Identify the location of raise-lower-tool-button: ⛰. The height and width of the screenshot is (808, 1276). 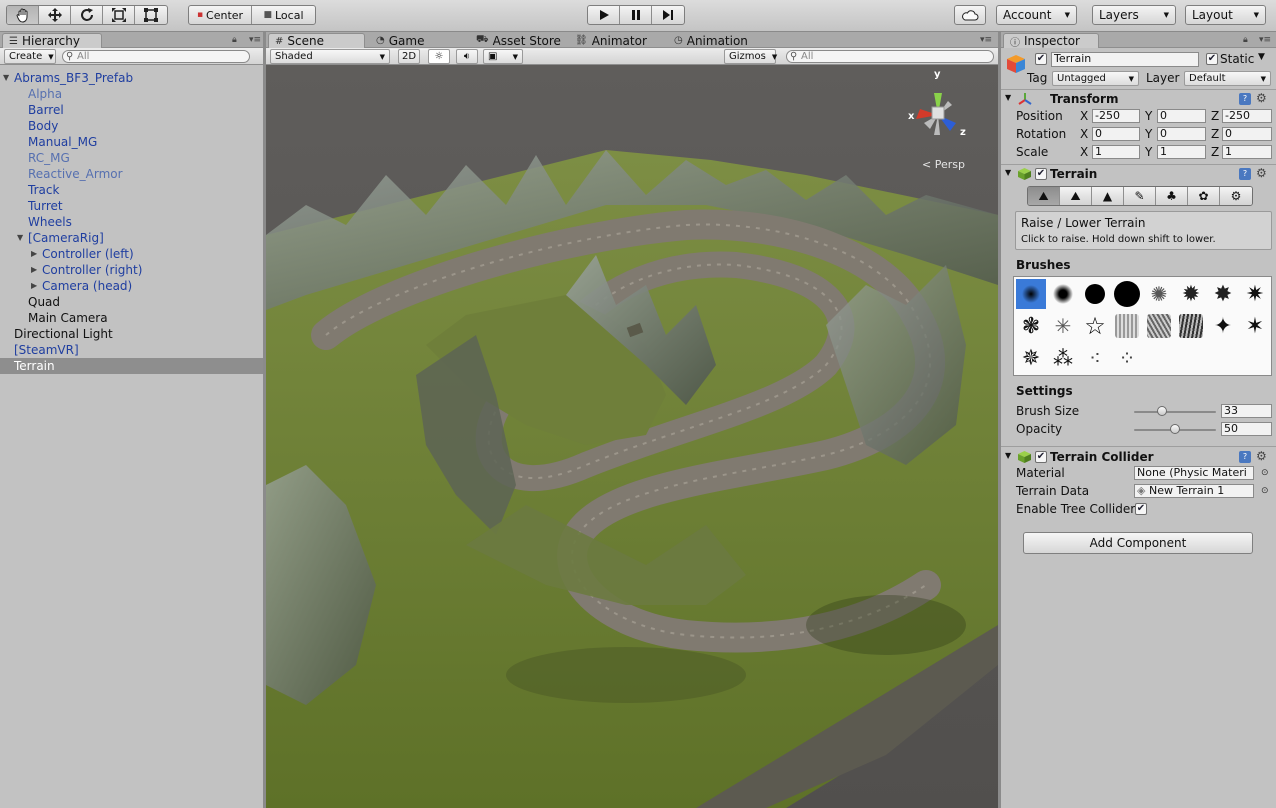
(1044, 196).